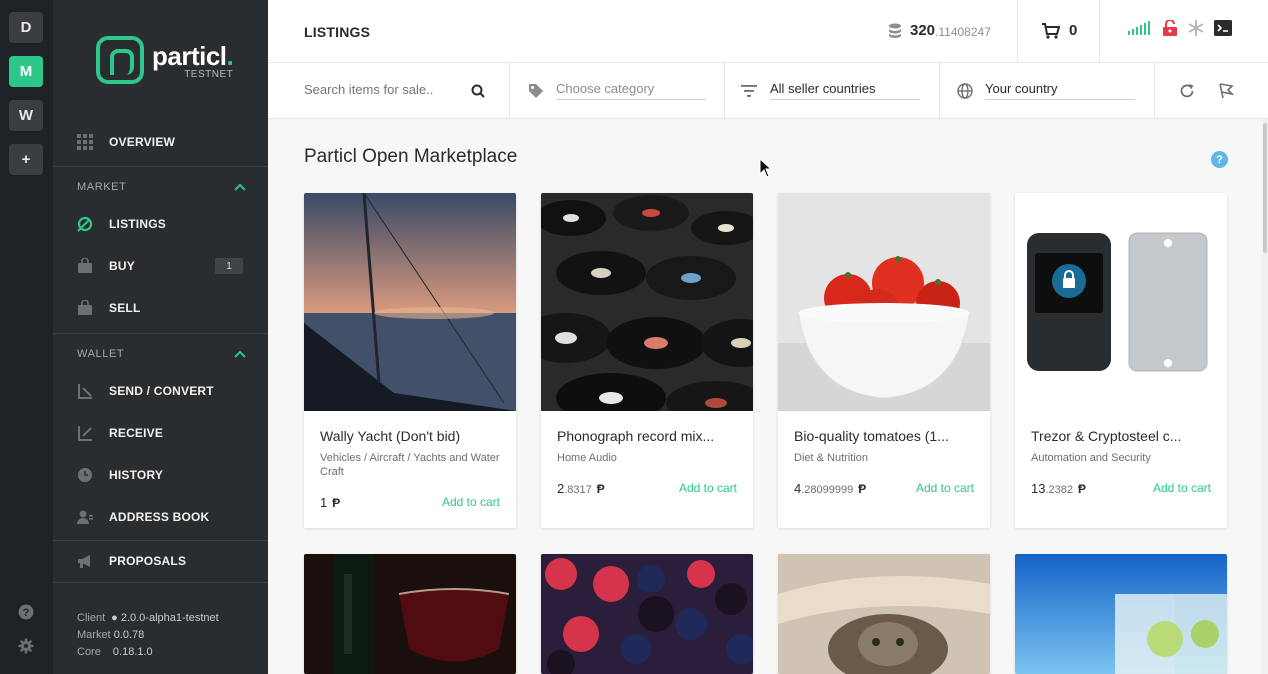 The height and width of the screenshot is (674, 1268). I want to click on your-country-value: Your country, so click(1021, 88).